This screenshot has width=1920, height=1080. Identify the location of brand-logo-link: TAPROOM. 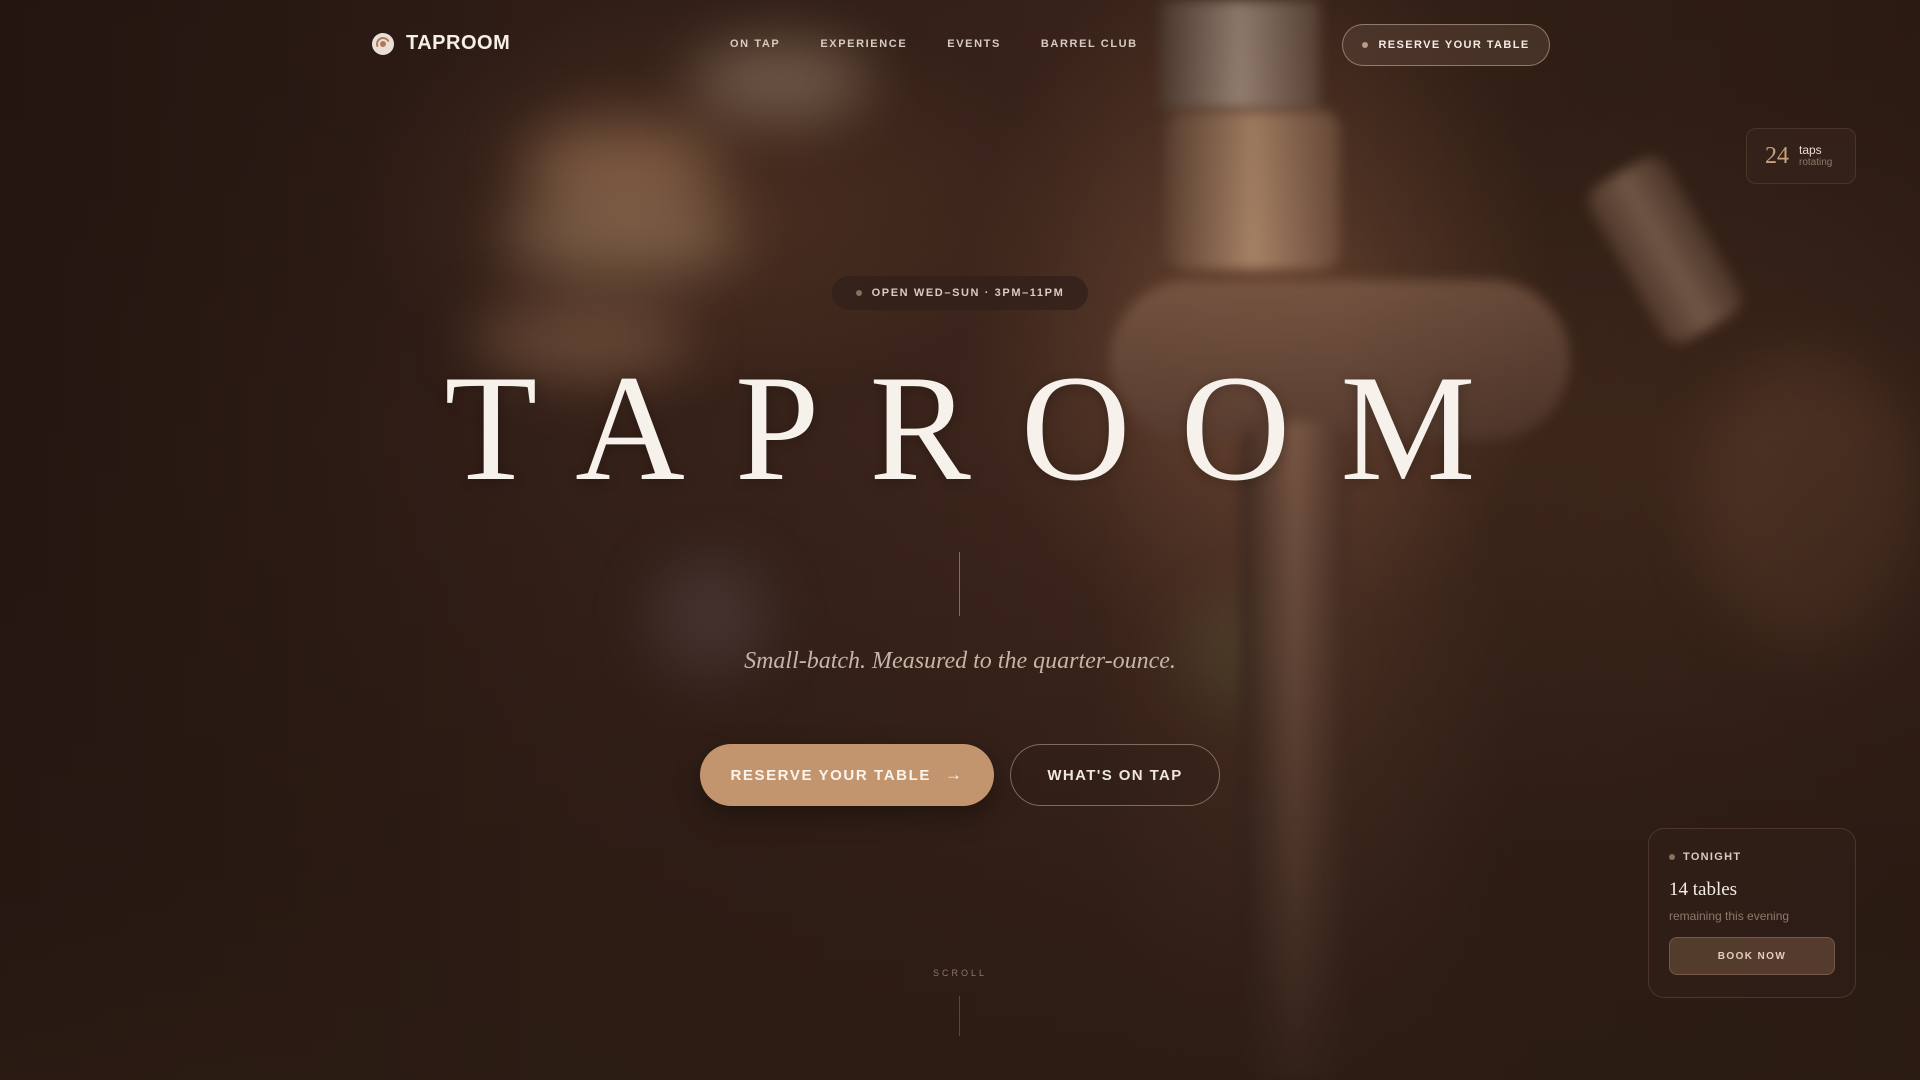
(441, 43).